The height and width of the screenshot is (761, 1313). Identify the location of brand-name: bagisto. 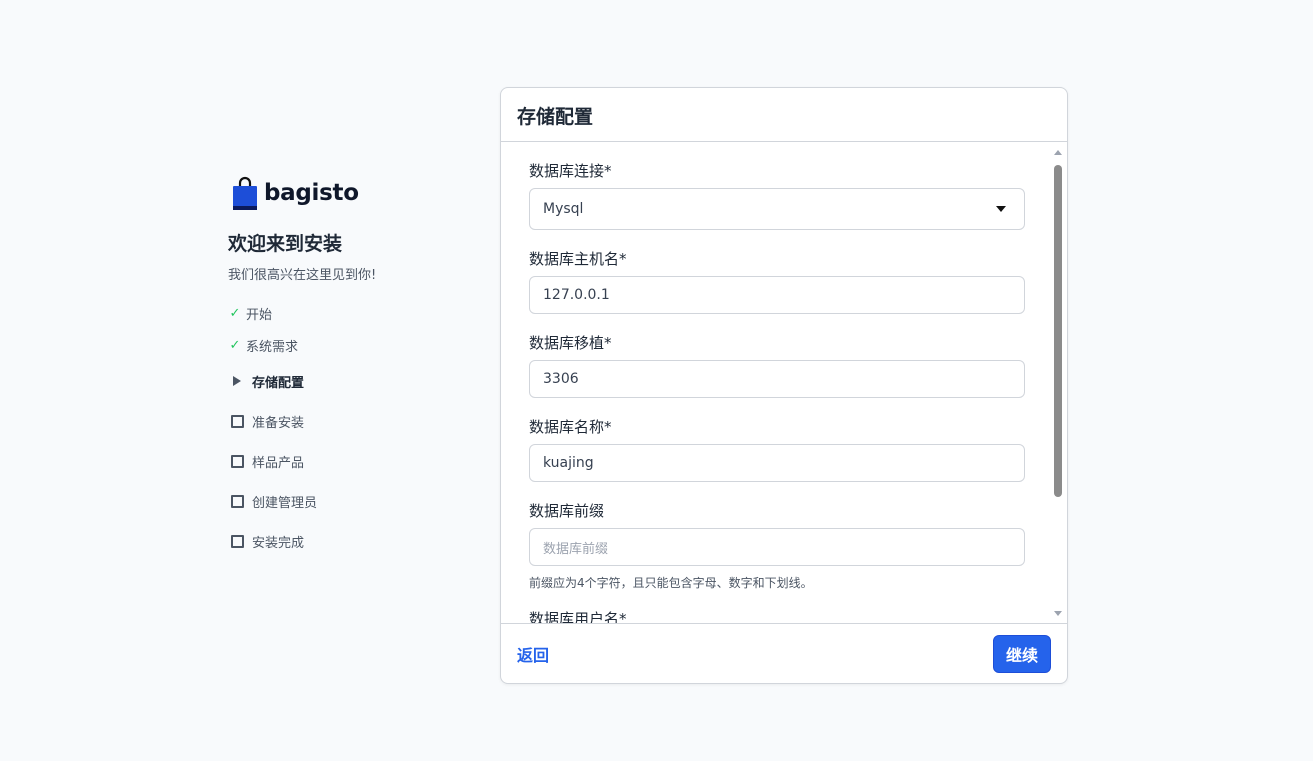
(311, 193).